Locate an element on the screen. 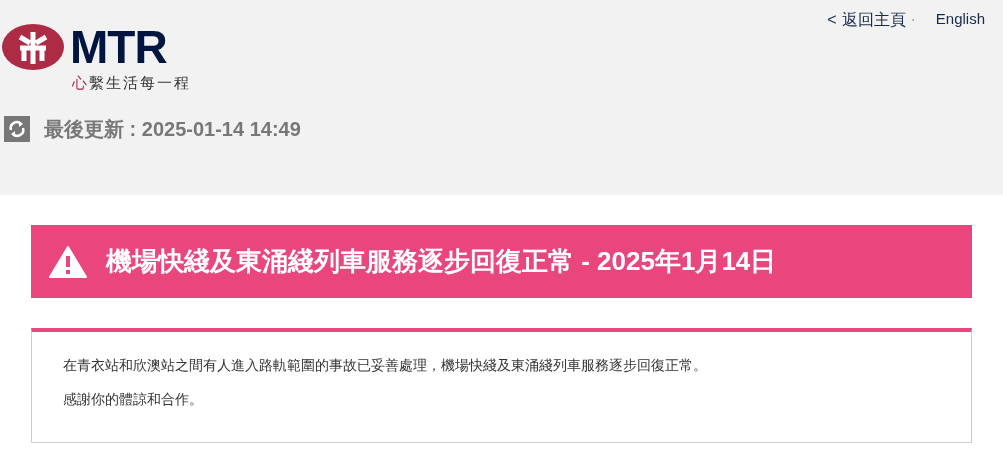  slogan: 繫生活每一程 is located at coordinates (140, 83).